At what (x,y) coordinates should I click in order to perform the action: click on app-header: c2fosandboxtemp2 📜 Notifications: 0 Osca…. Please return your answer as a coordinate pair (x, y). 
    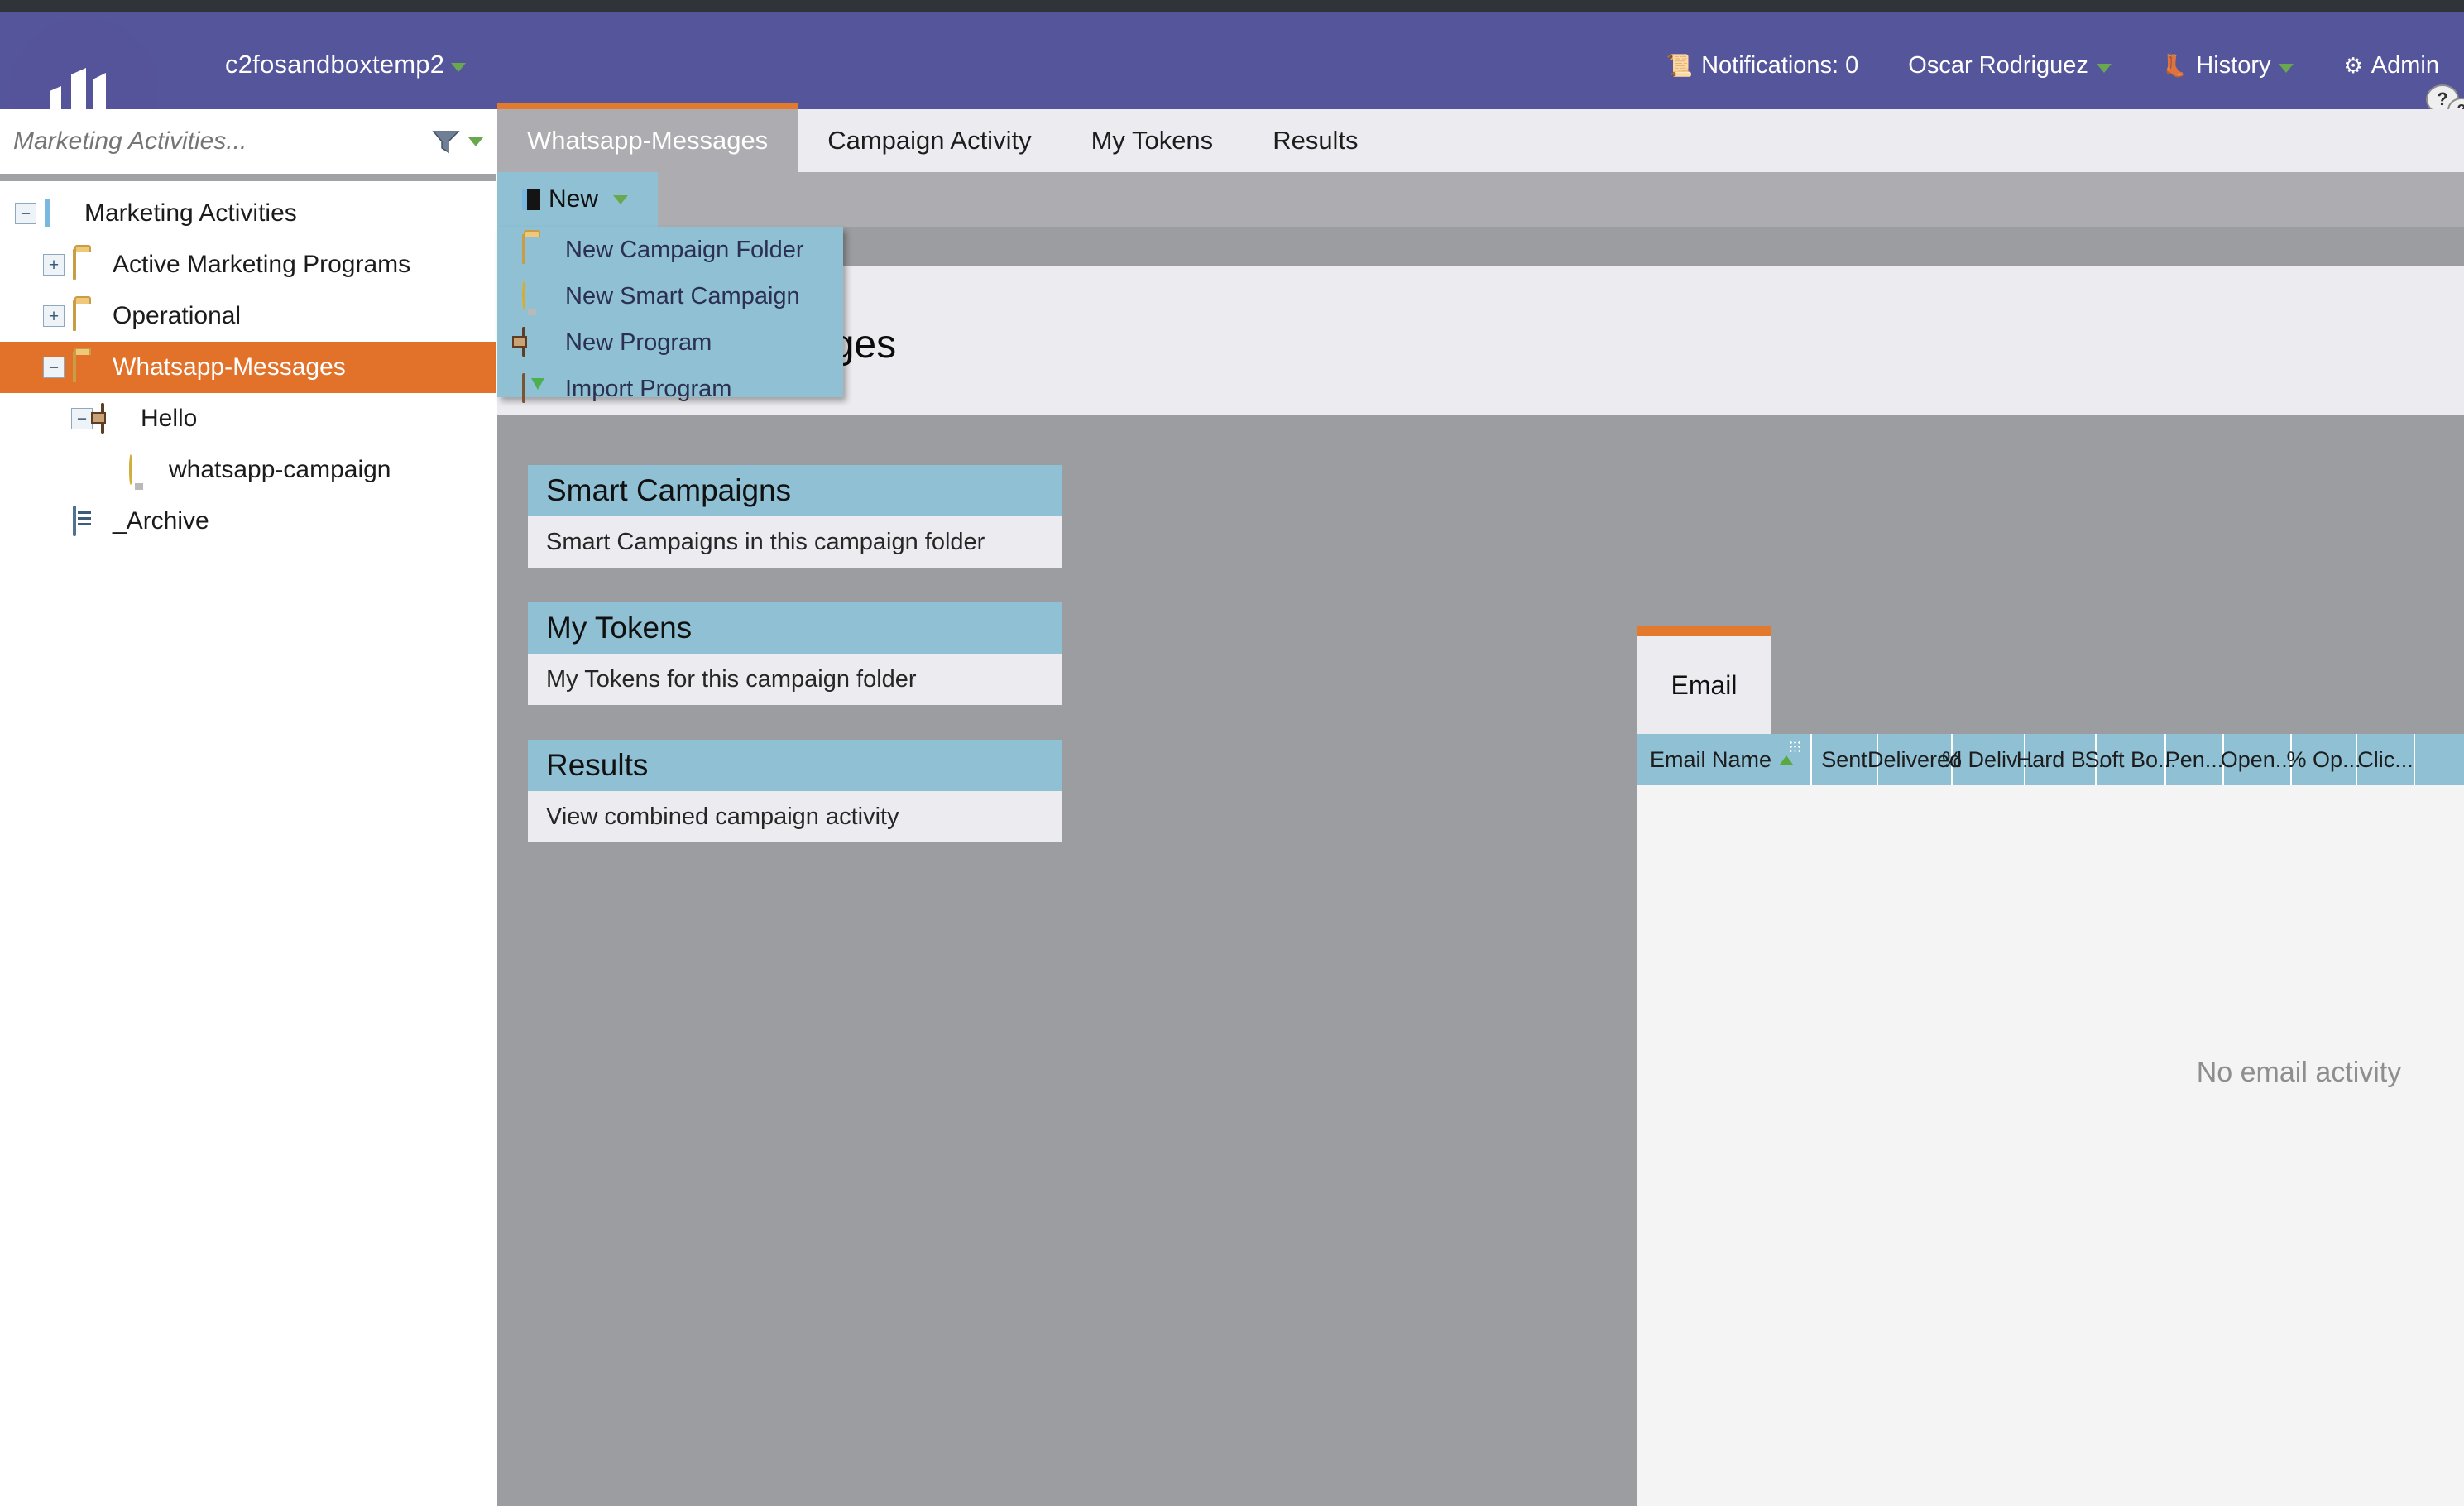
    Looking at the image, I should click on (1232, 89).